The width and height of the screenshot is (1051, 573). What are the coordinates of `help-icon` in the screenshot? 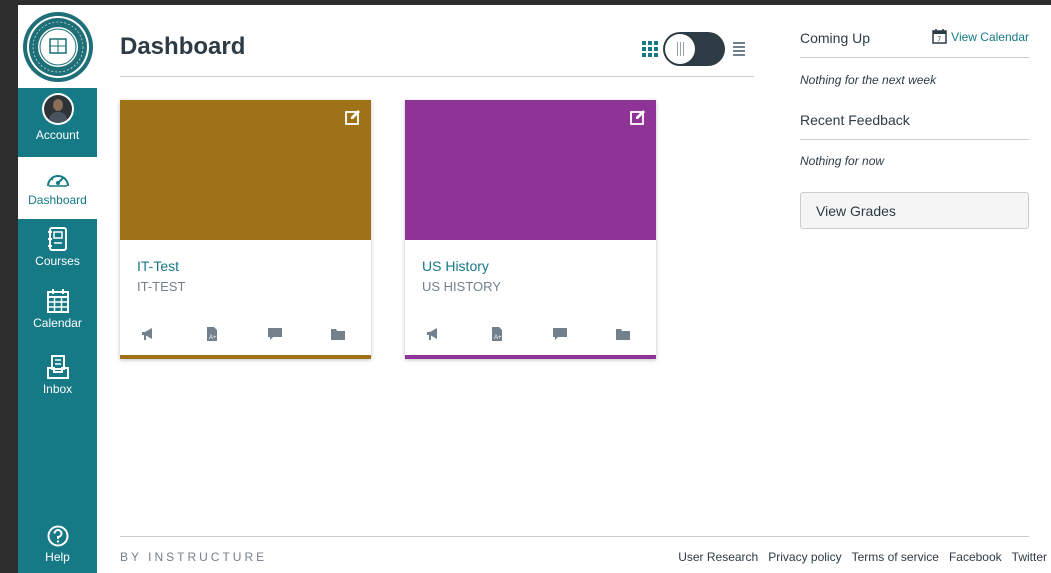 It's located at (57, 536).